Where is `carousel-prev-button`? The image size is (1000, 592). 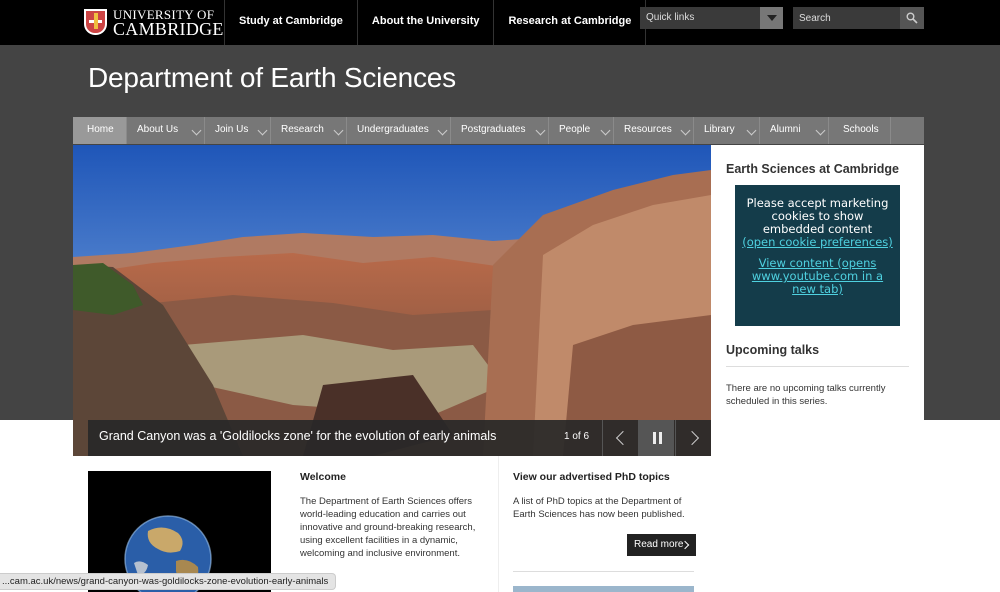
carousel-prev-button is located at coordinates (620, 438).